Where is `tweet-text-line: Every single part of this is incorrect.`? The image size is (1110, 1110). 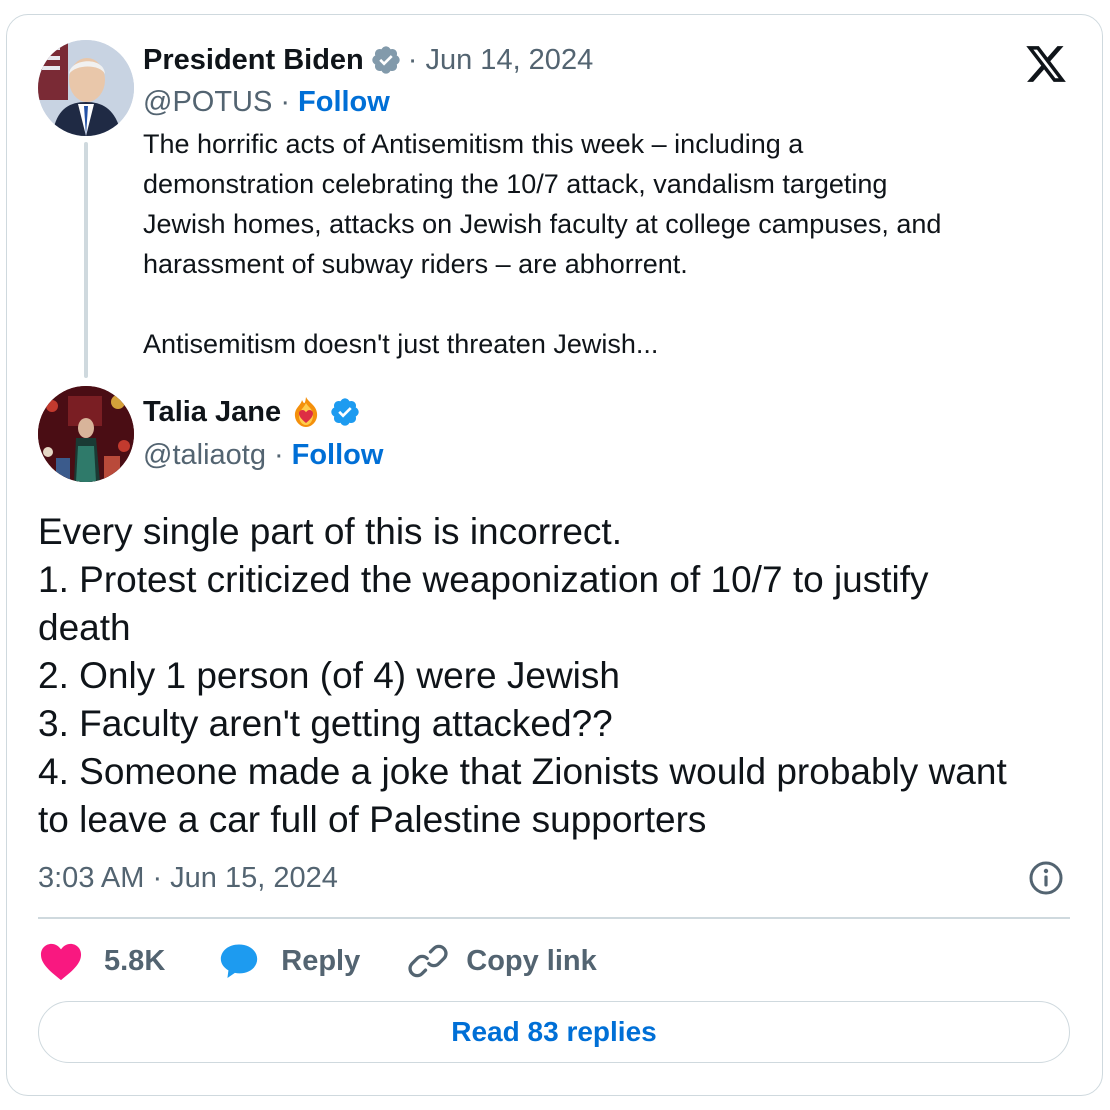
tweet-text-line: Every single part of this is incorrect. is located at coordinates (330, 531).